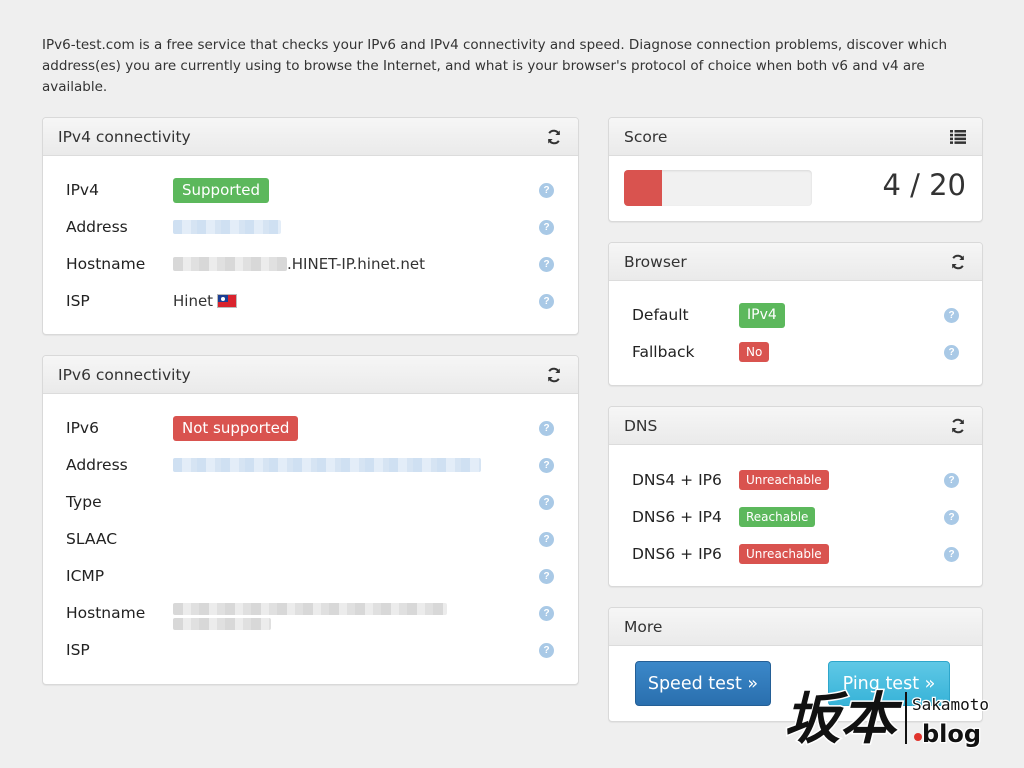 The height and width of the screenshot is (768, 1024). I want to click on sakamoto-blog-watermark: 坂本 Sakamoto blog, so click(899, 718).